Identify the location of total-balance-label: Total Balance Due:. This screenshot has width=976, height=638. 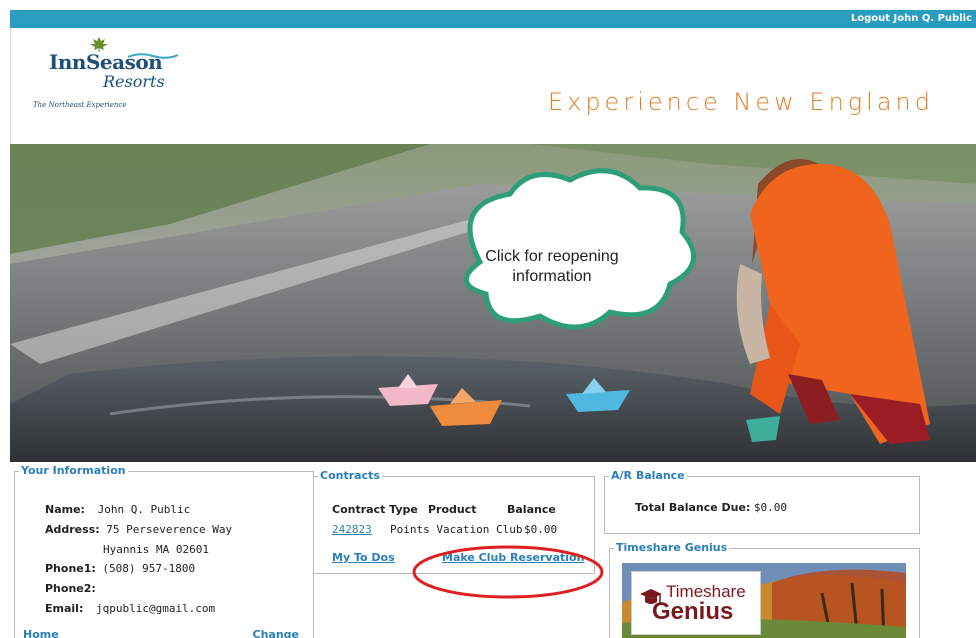
(693, 507).